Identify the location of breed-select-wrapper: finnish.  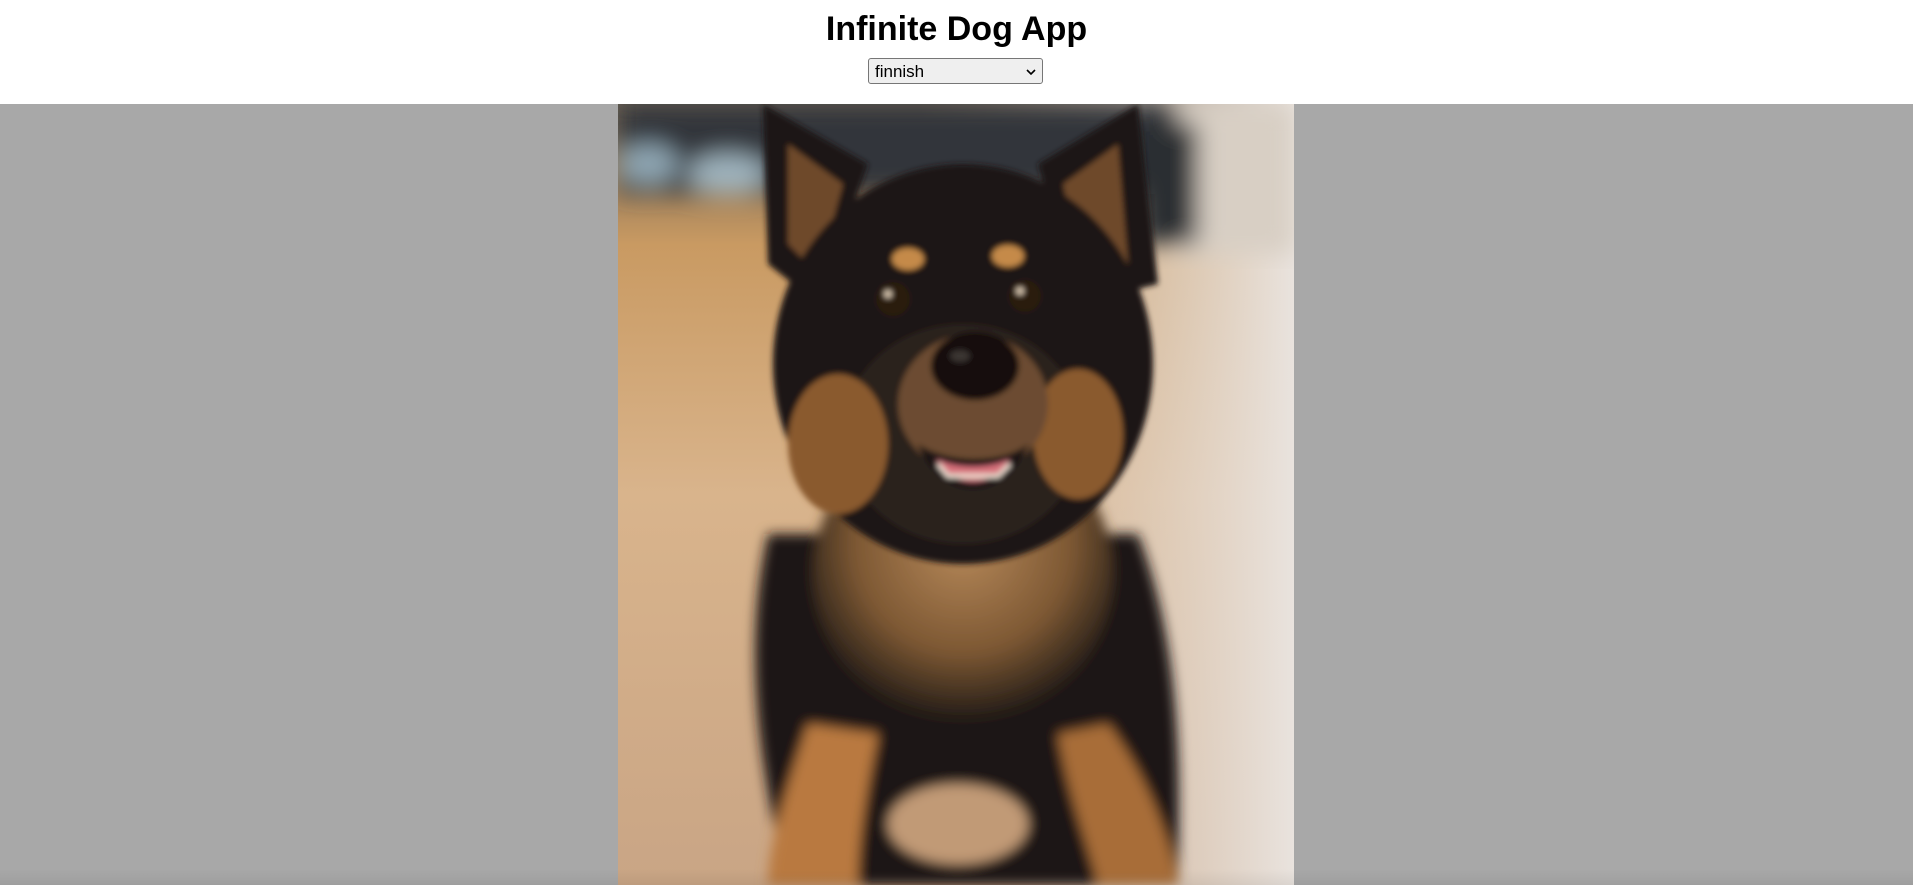
(955, 71).